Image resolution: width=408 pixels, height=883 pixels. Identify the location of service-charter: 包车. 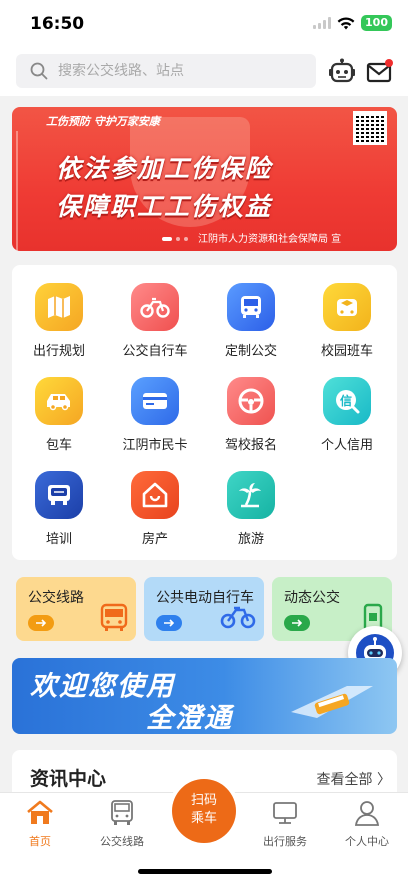
(59, 415).